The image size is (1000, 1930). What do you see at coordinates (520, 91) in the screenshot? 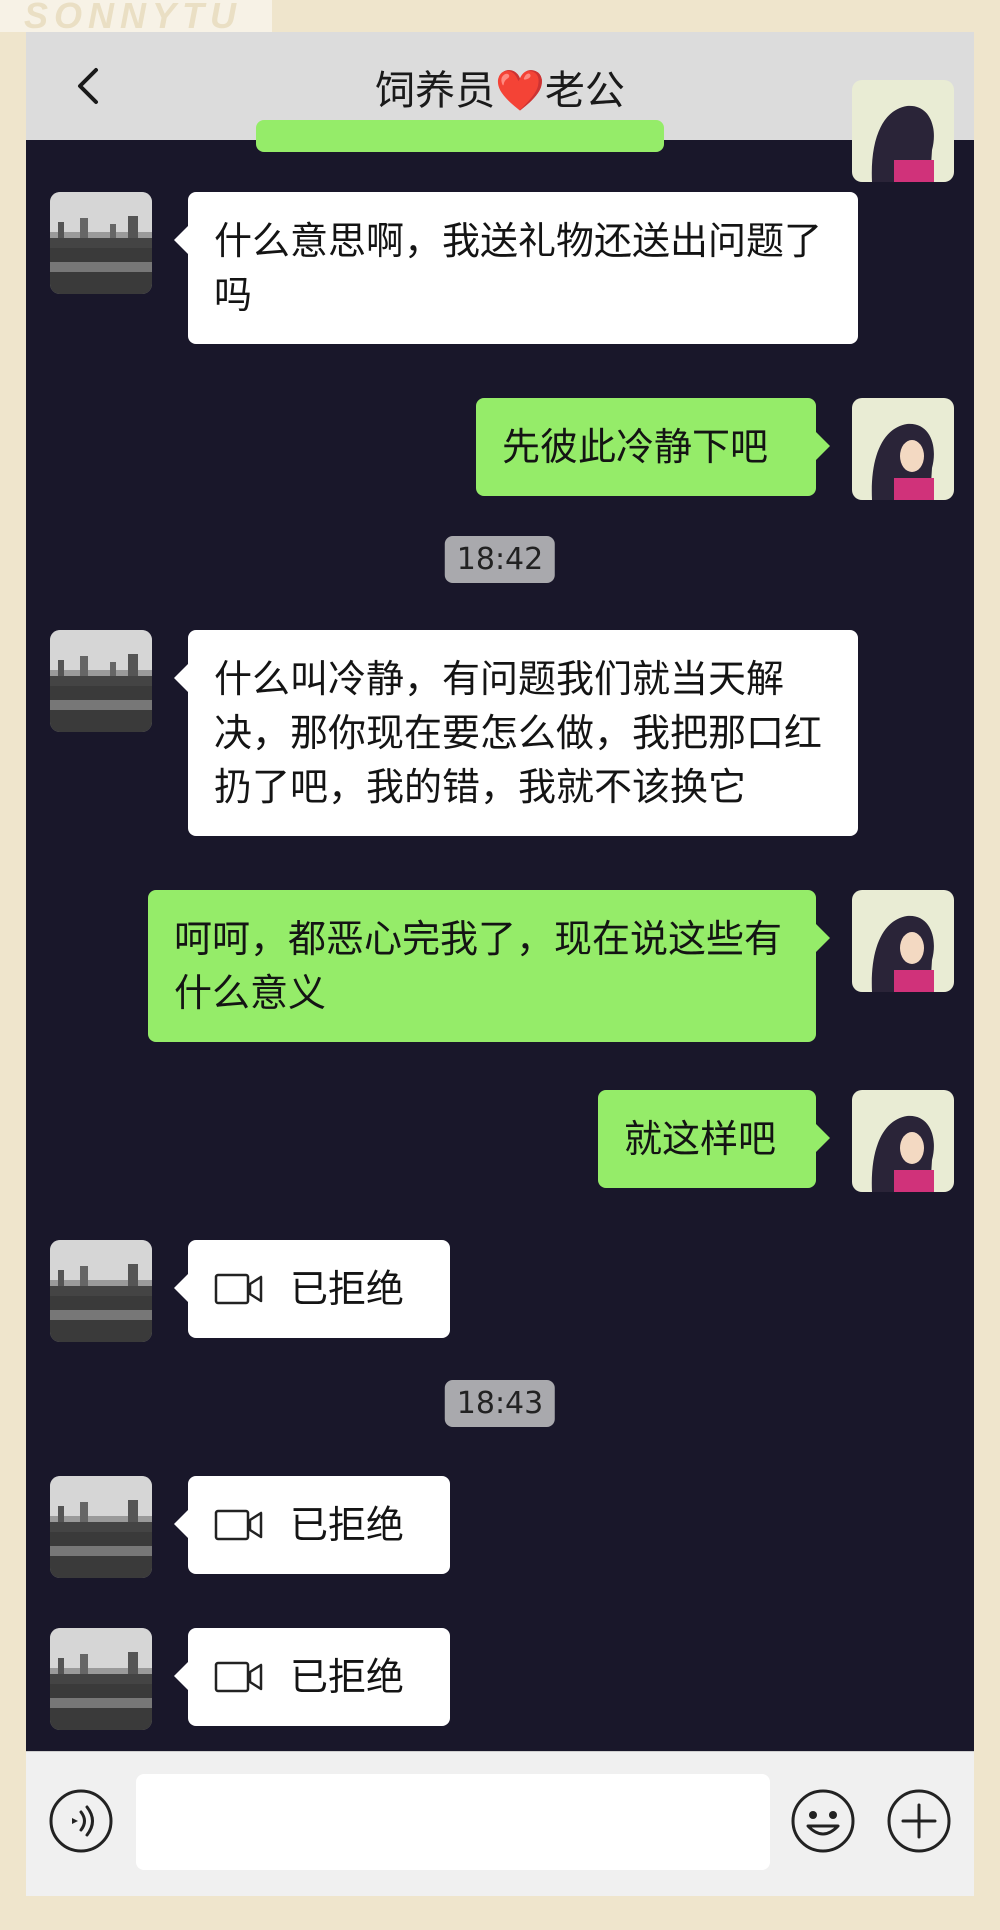
I see `heart-emoji: ❤️` at bounding box center [520, 91].